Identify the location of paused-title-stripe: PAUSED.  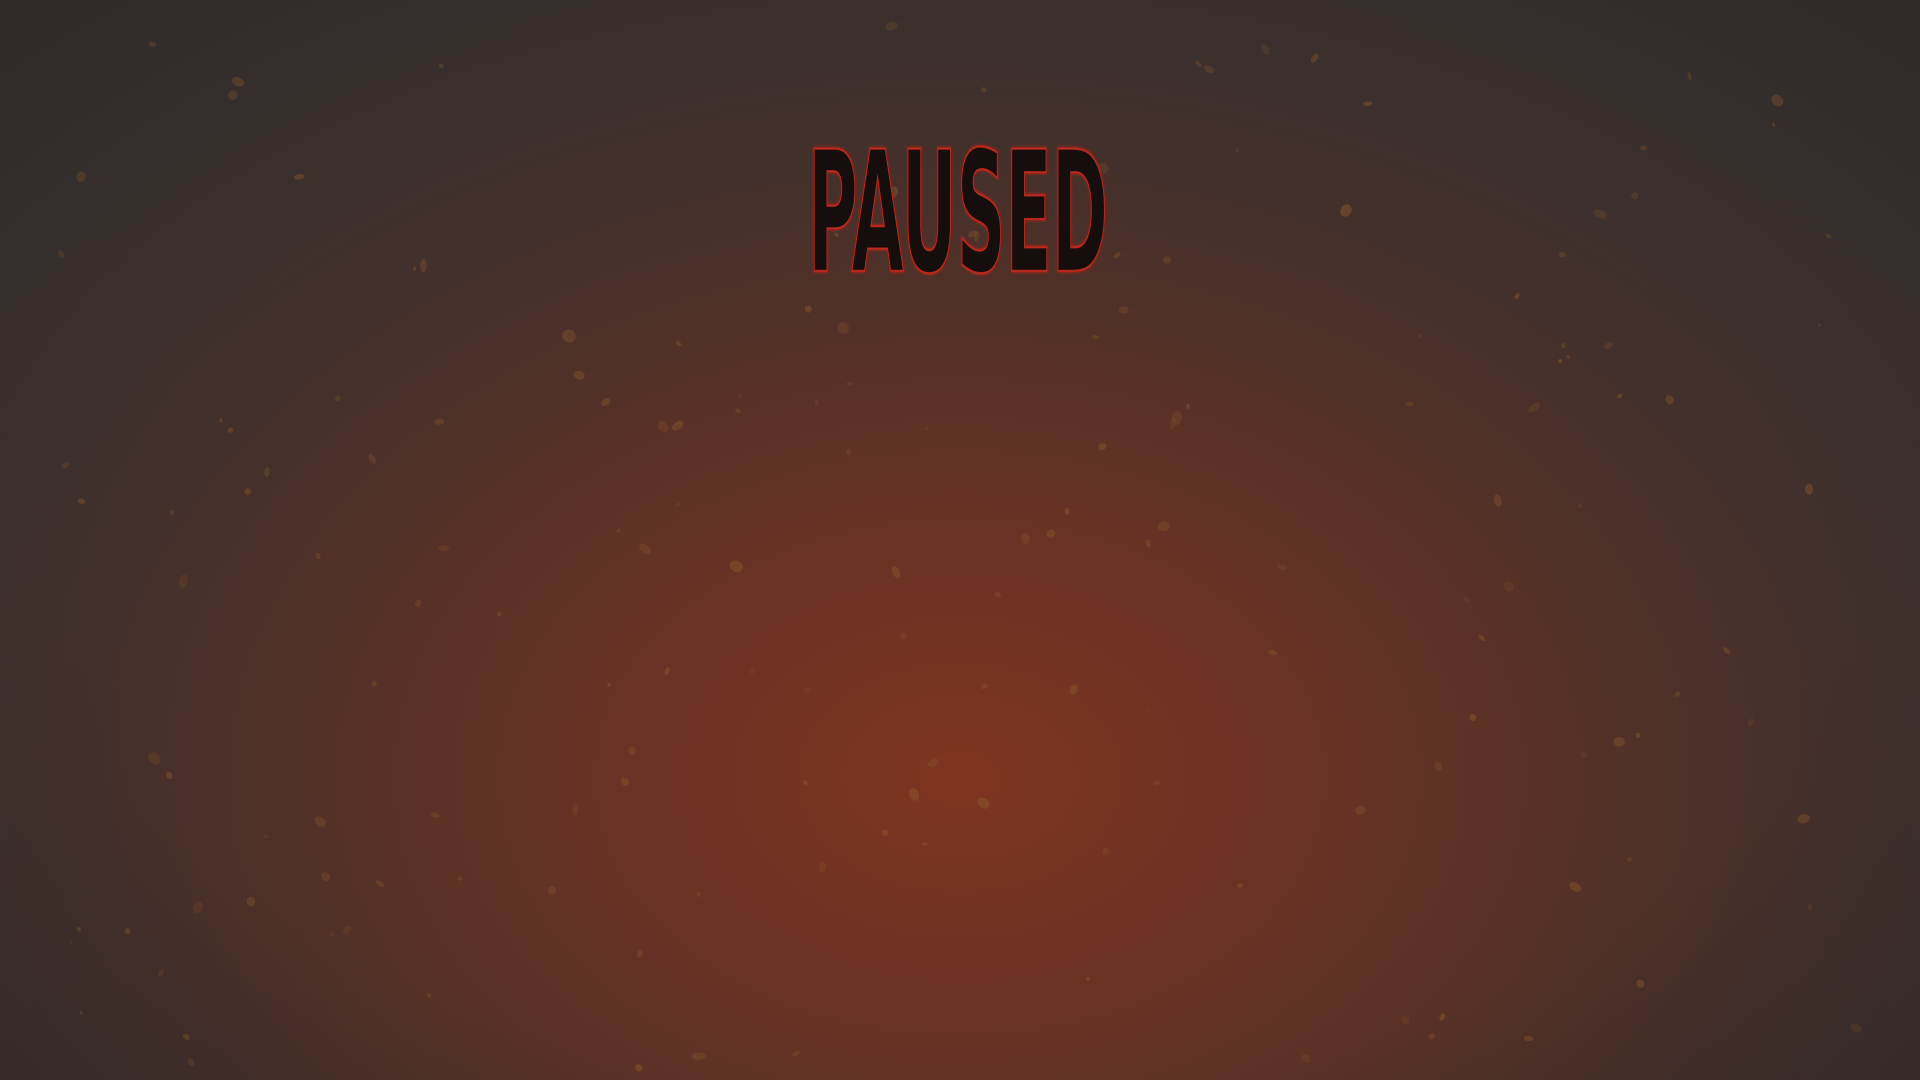
(958, 213).